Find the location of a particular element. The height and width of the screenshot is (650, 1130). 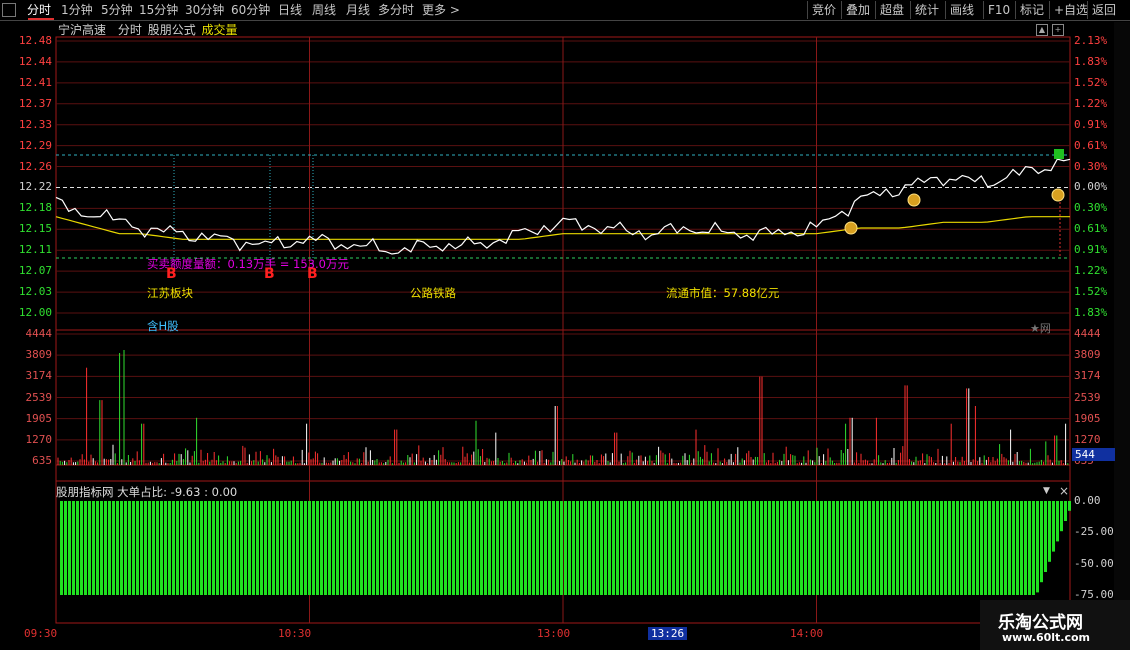

stock-name: 宁沪高速 is located at coordinates (82, 30).